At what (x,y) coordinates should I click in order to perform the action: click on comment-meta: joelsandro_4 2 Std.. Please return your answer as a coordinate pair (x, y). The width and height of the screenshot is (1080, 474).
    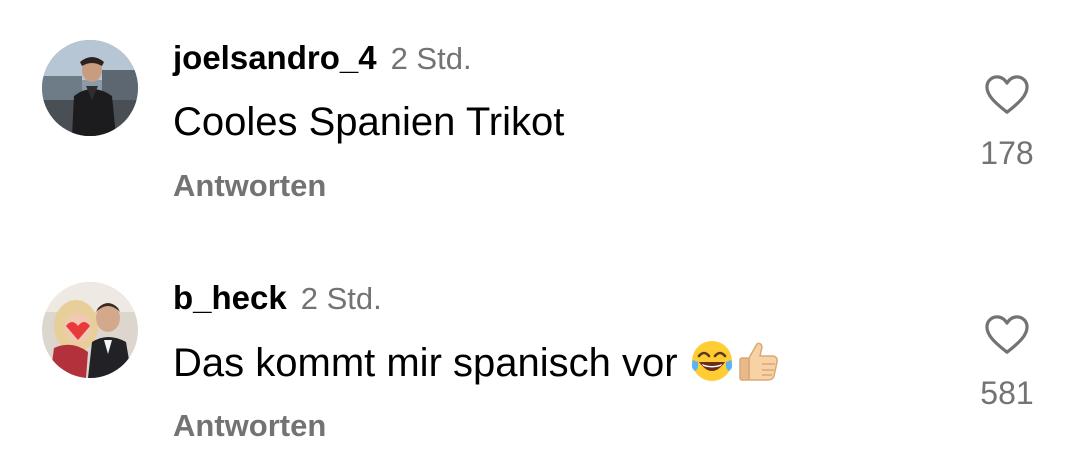
    Looking at the image, I should click on (322, 61).